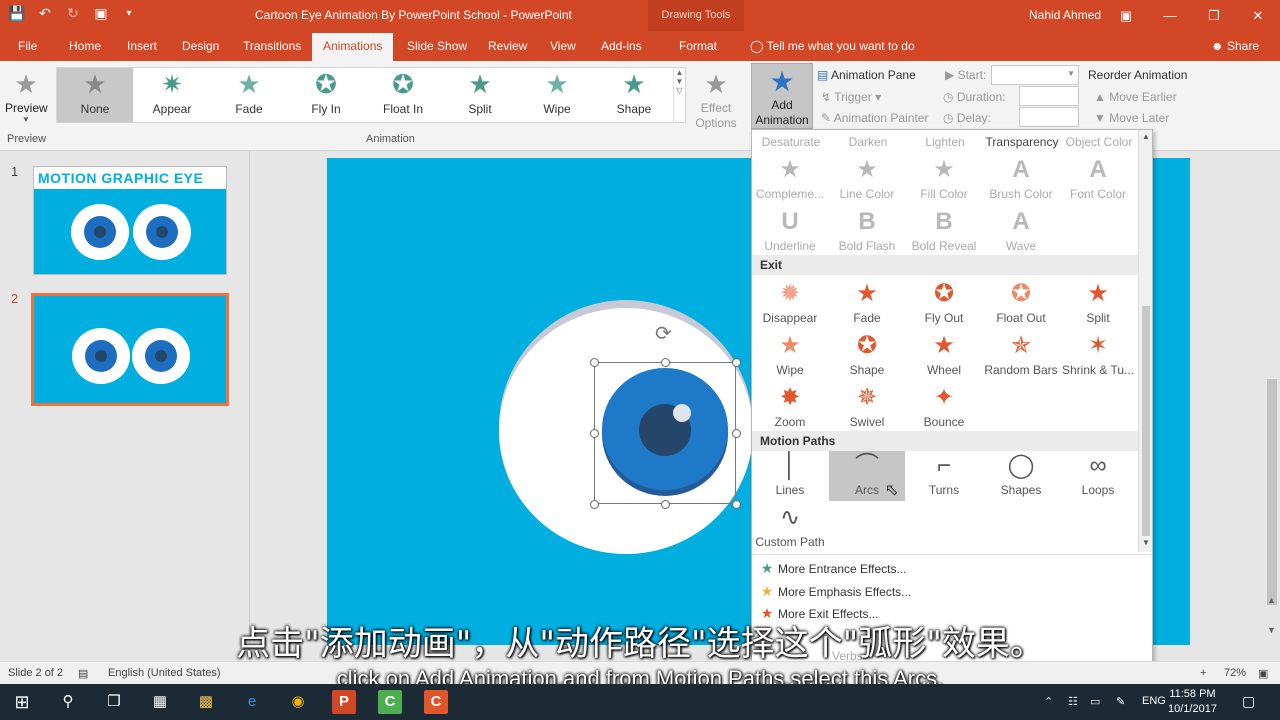 The image size is (1280, 720). Describe the element at coordinates (866, 75) in the screenshot. I see `animation-pane-button: ▤ Animation Pane` at that location.